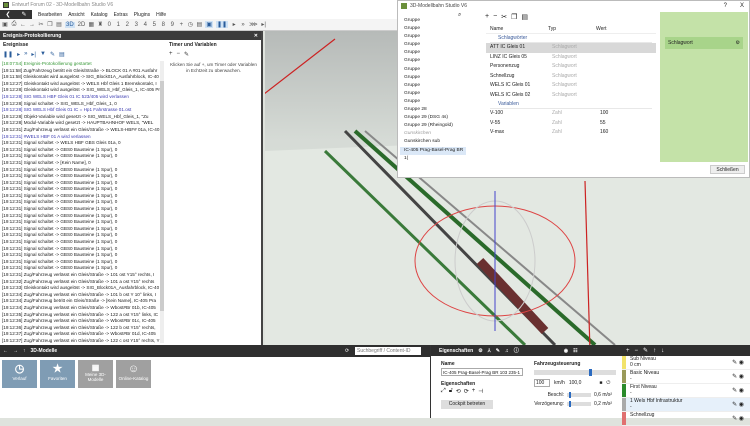 The height and width of the screenshot is (426, 750). Describe the element at coordinates (7, 14) in the screenshot. I see `back-icon: ❮` at that location.